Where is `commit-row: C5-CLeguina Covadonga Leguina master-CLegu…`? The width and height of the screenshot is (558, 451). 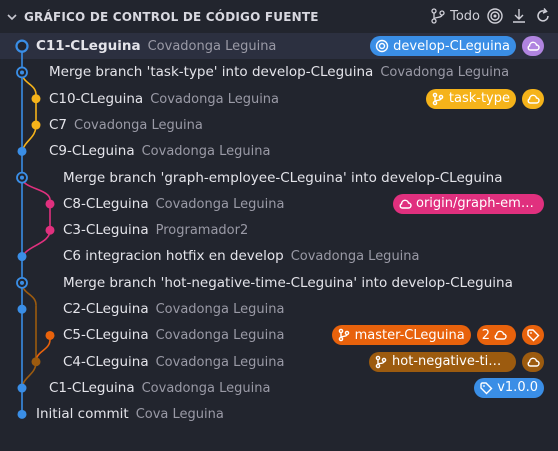 commit-row: C5-CLeguina Covadonga Leguina master-CLegu… is located at coordinates (279, 335).